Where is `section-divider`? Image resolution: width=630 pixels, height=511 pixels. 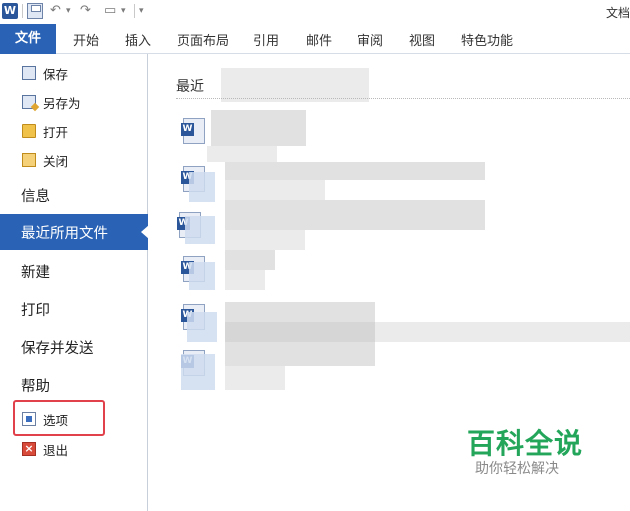 section-divider is located at coordinates (403, 98).